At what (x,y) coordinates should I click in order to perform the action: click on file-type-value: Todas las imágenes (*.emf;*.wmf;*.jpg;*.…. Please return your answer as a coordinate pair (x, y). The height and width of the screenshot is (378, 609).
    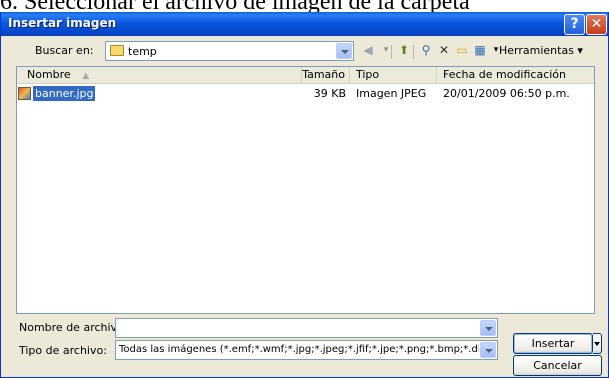
    Looking at the image, I should click on (299, 349).